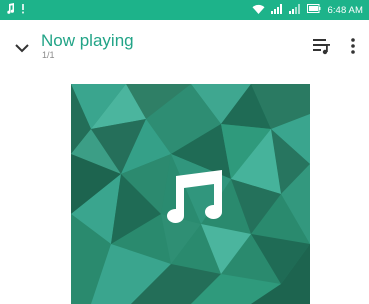 This screenshot has height=304, width=369. Describe the element at coordinates (258, 10) in the screenshot. I see `wifi-icon` at that location.